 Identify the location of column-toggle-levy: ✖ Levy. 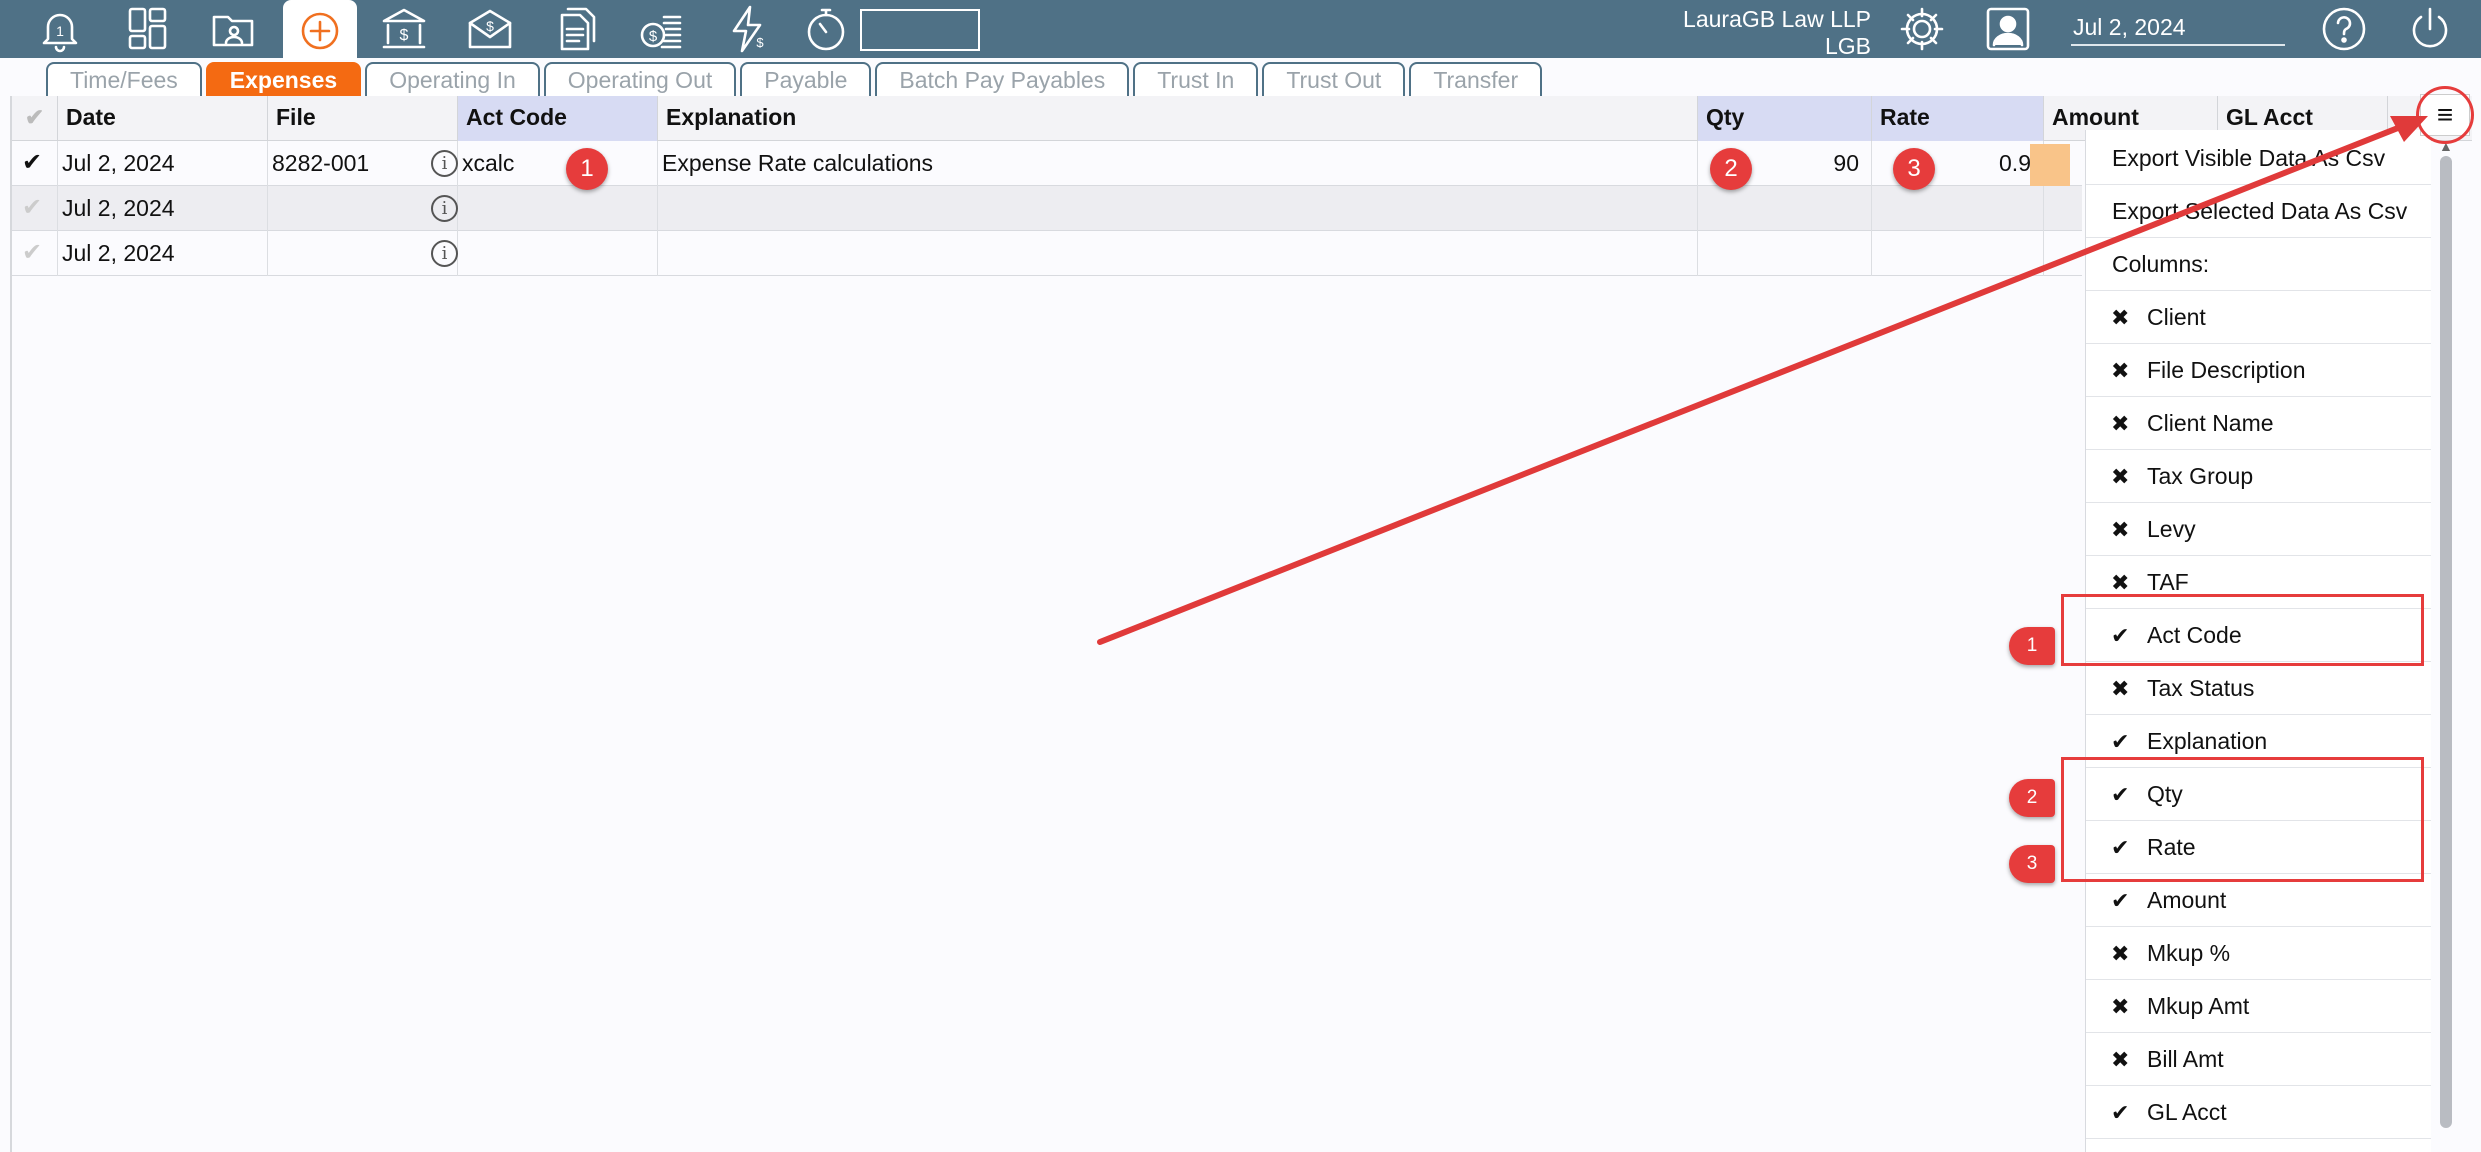
(2258, 529).